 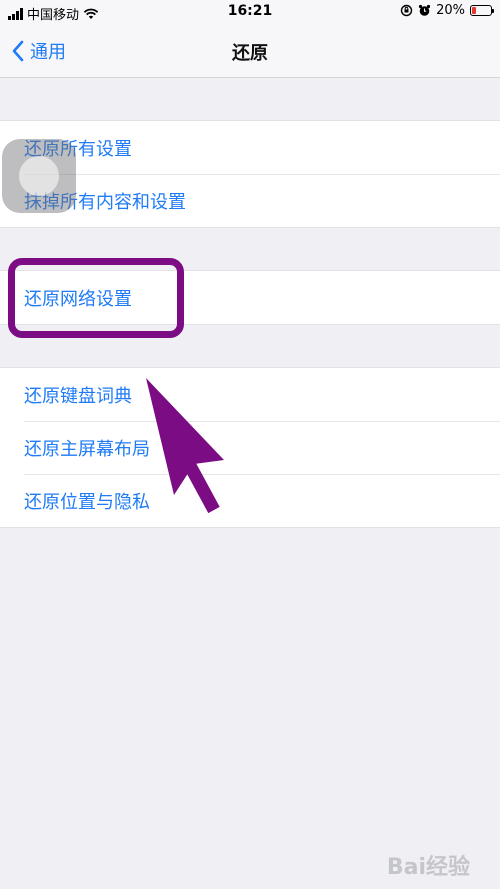 What do you see at coordinates (39, 176) in the screenshot?
I see `assistive-touch-button` at bounding box center [39, 176].